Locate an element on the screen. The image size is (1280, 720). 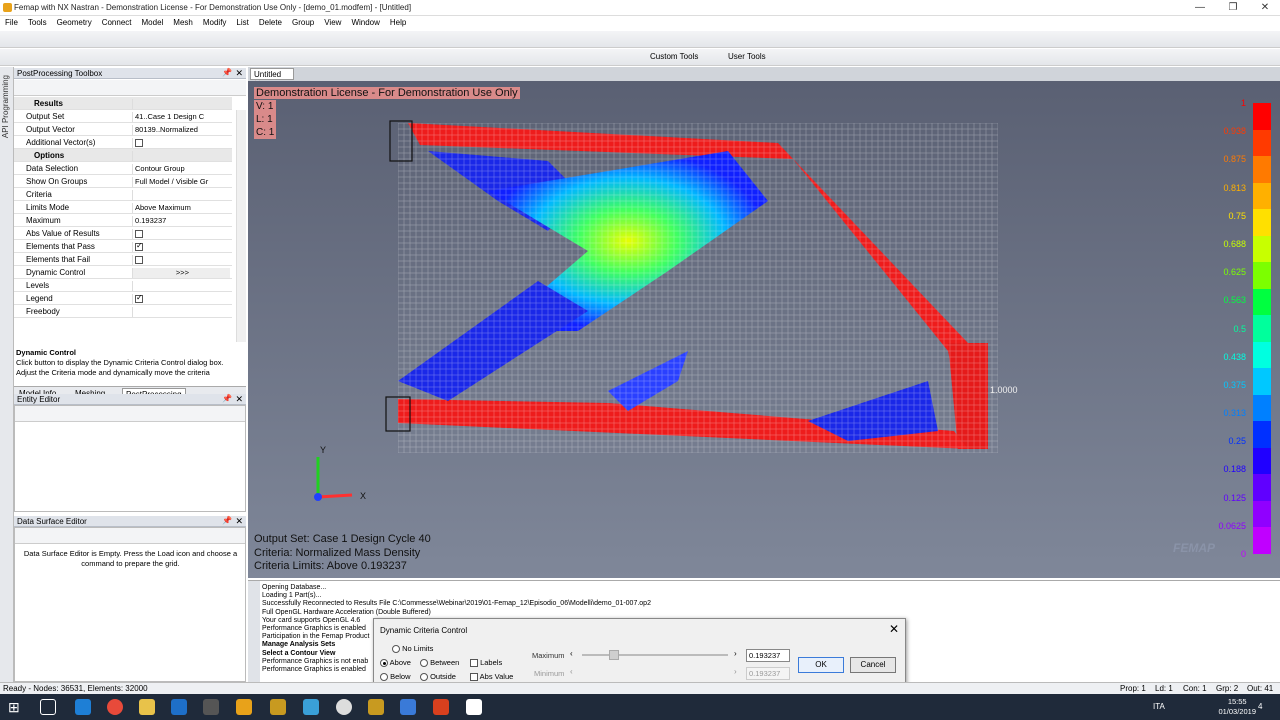
property-value: 41..Case 1 Design C is located at coordinates (181, 117).